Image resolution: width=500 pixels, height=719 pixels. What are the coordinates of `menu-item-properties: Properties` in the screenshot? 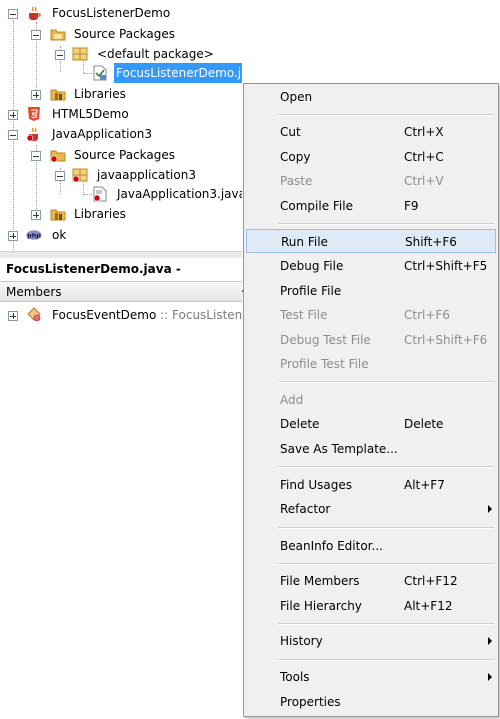 It's located at (371, 702).